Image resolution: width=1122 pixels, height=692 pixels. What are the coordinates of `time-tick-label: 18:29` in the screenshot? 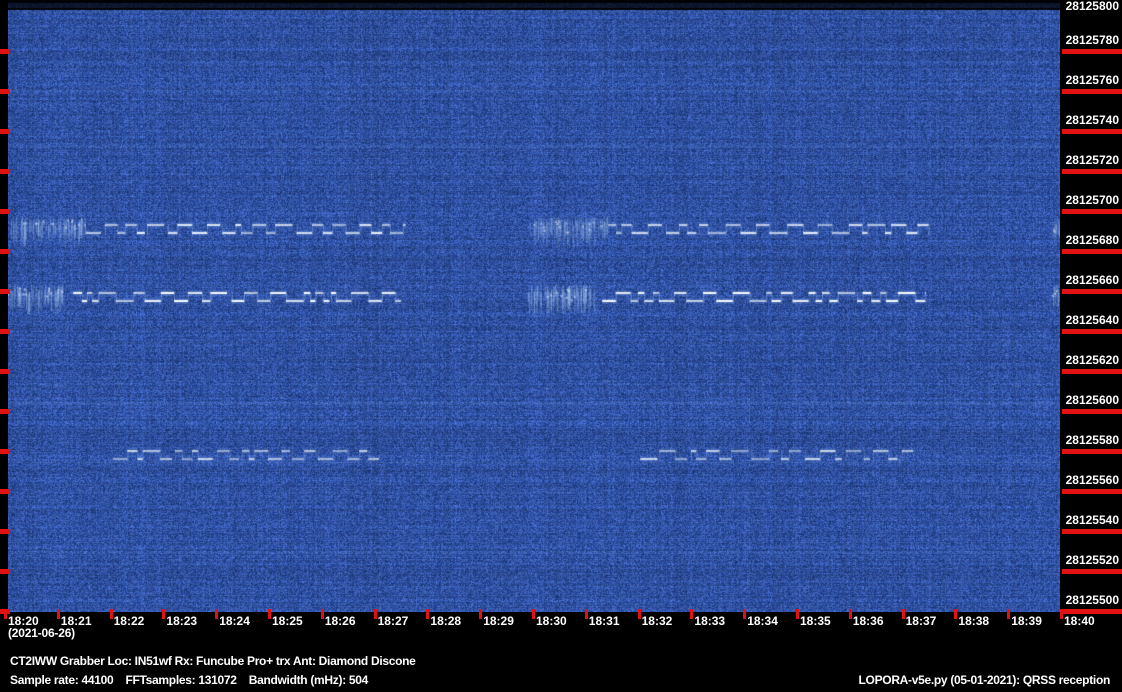 It's located at (498, 621).